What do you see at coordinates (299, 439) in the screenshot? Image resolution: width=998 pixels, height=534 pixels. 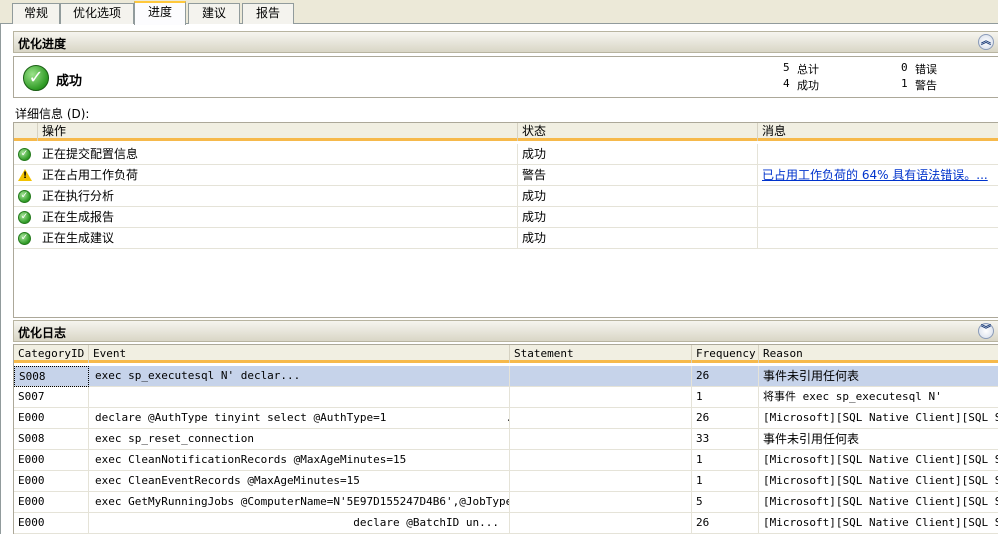 I see `log-event: exec sp_reset_connection` at bounding box center [299, 439].